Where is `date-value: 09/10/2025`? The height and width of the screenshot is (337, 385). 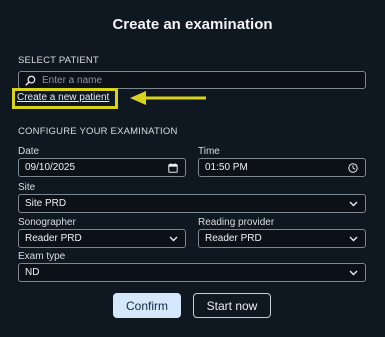
date-value: 09/10/2025 is located at coordinates (50, 167).